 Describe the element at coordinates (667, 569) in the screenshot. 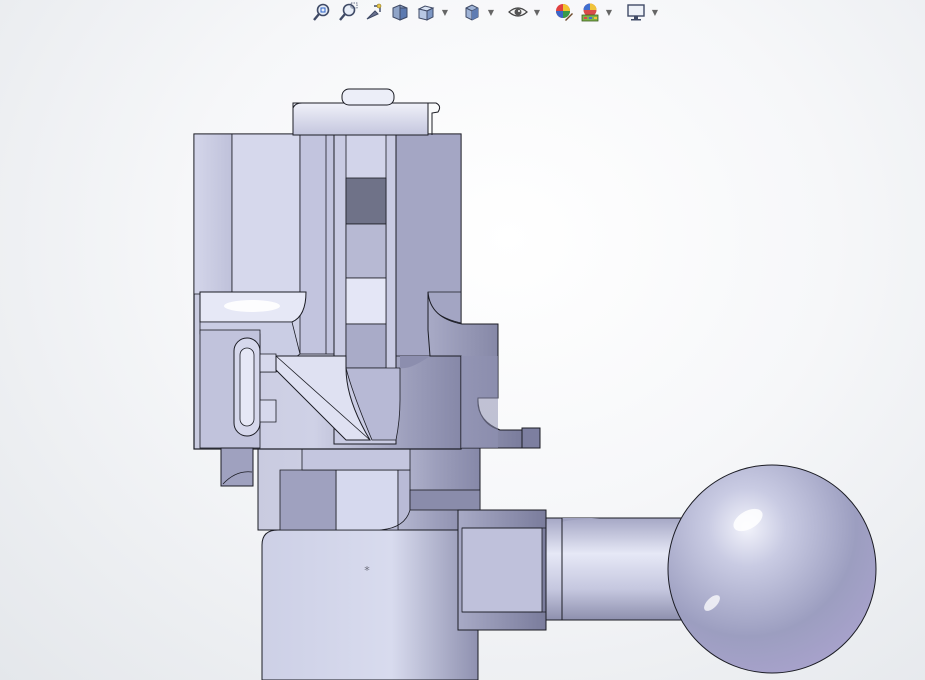

I see `lever-arm` at that location.